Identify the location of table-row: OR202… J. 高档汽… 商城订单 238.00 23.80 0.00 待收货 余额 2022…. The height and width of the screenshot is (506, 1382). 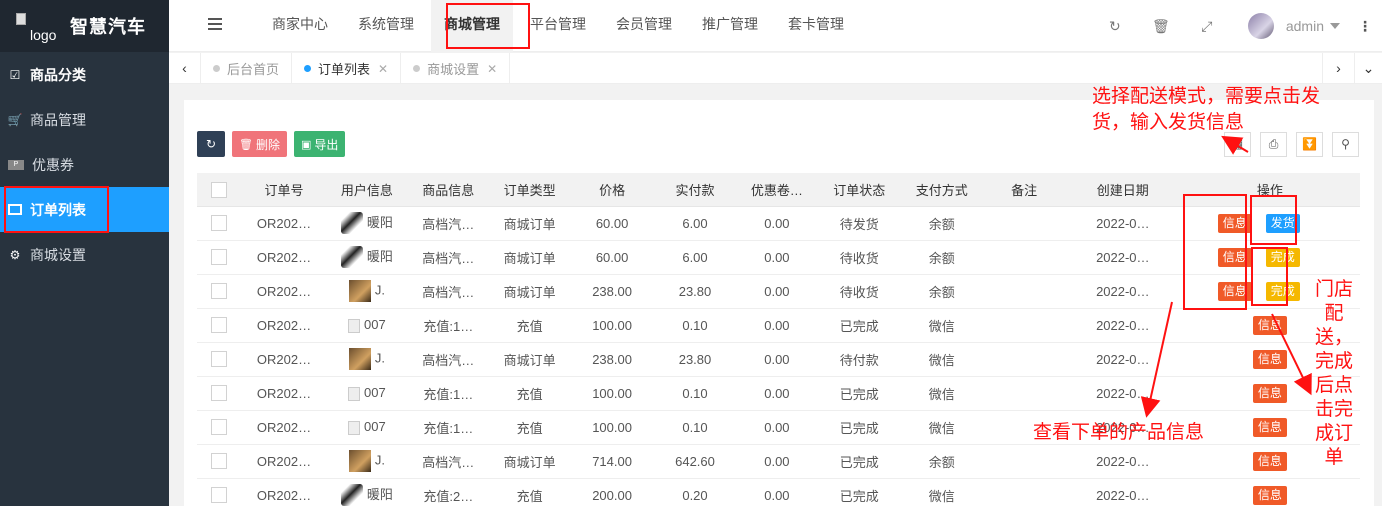
(778, 291).